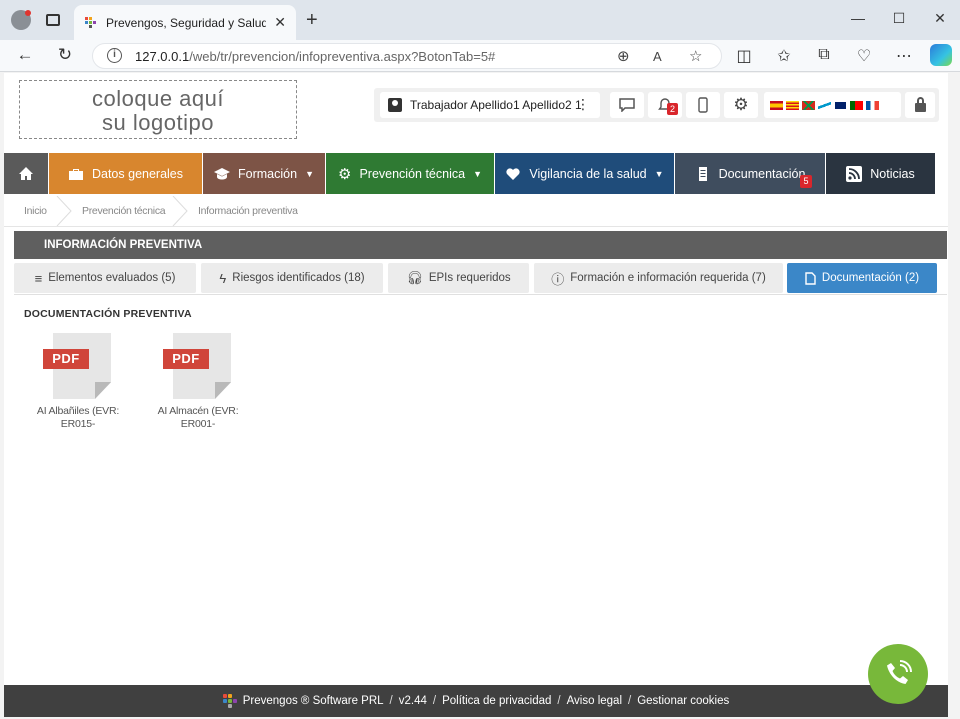 The height and width of the screenshot is (719, 960). Describe the element at coordinates (53, 20) in the screenshot. I see `tab-actions-icon` at that location.